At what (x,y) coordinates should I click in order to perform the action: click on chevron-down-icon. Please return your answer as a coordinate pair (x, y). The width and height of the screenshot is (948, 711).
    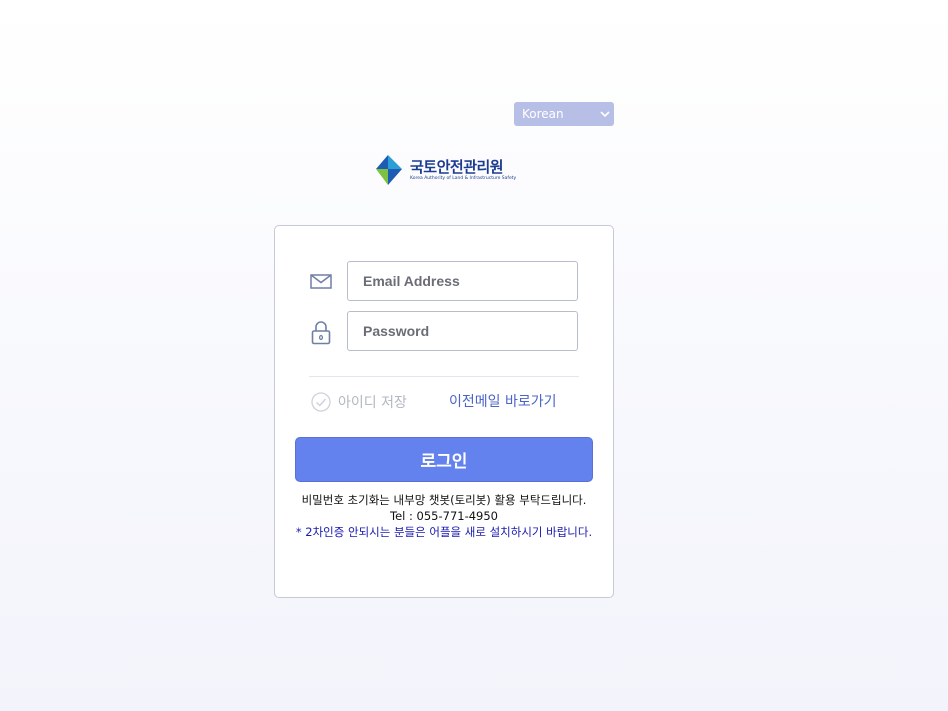
    Looking at the image, I should click on (605, 114).